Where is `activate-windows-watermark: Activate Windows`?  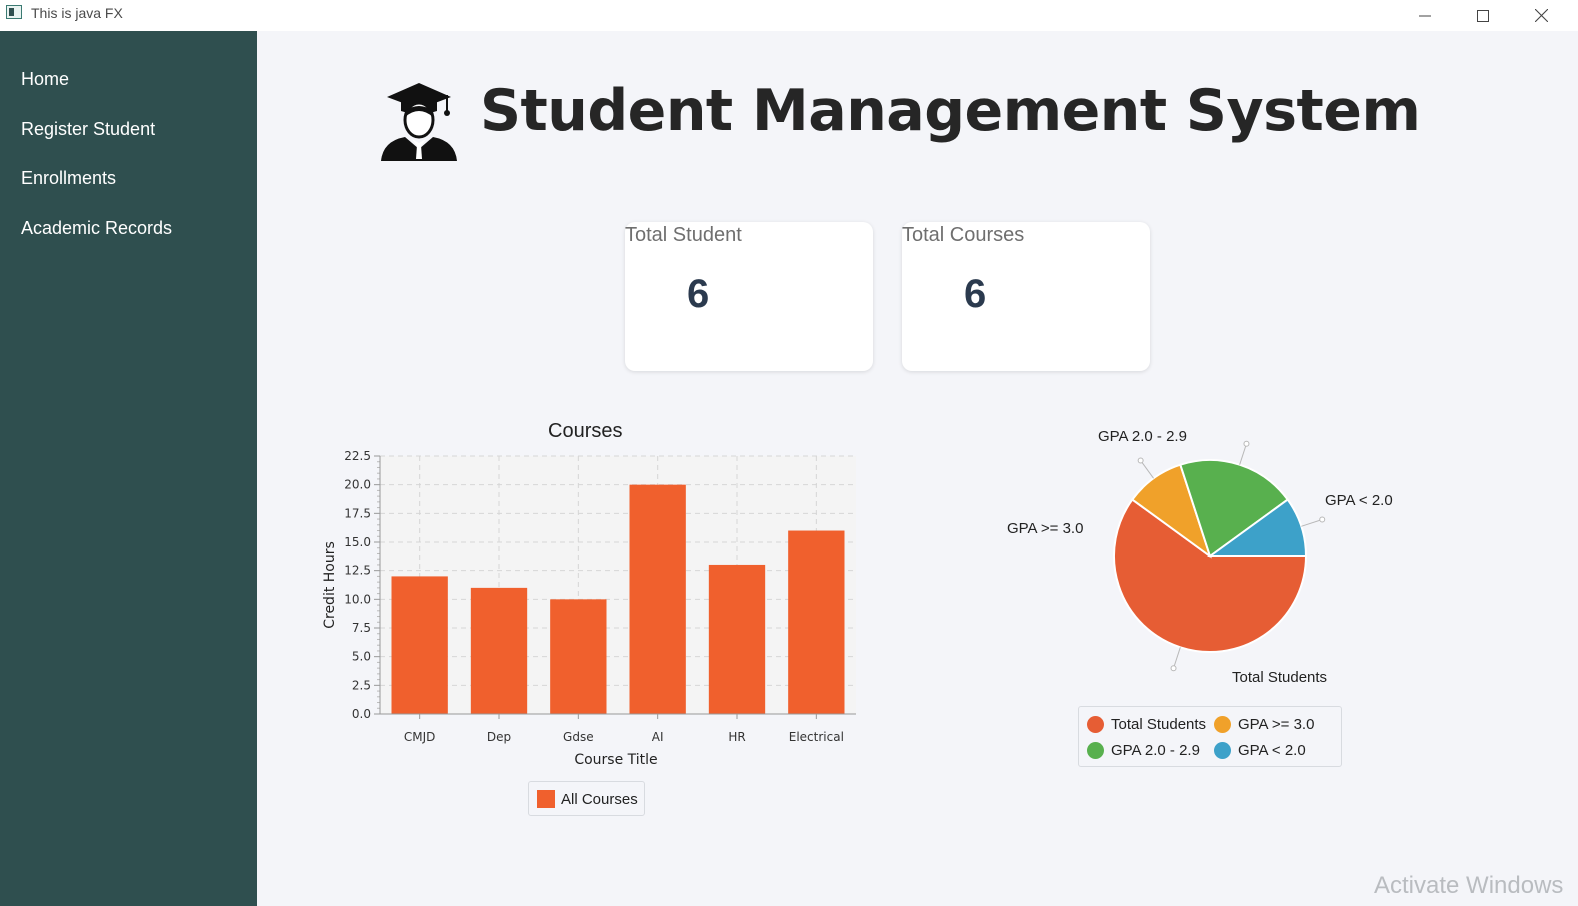
activate-windows-watermark: Activate Windows is located at coordinates (1469, 885).